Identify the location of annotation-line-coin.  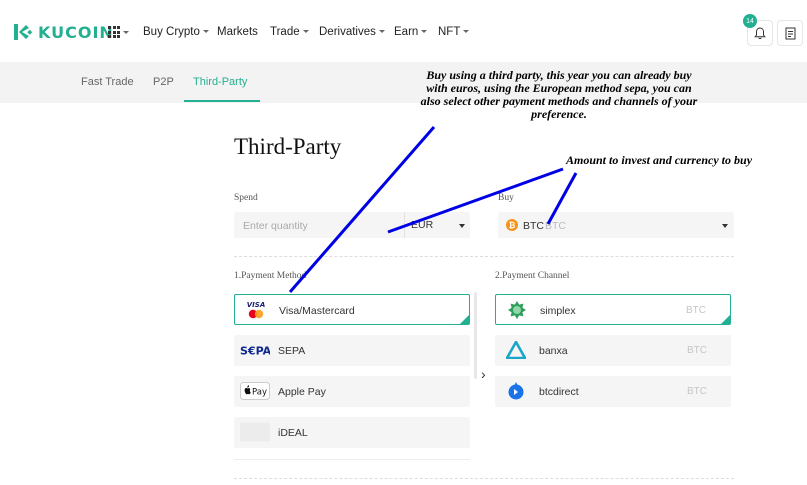
(562, 198).